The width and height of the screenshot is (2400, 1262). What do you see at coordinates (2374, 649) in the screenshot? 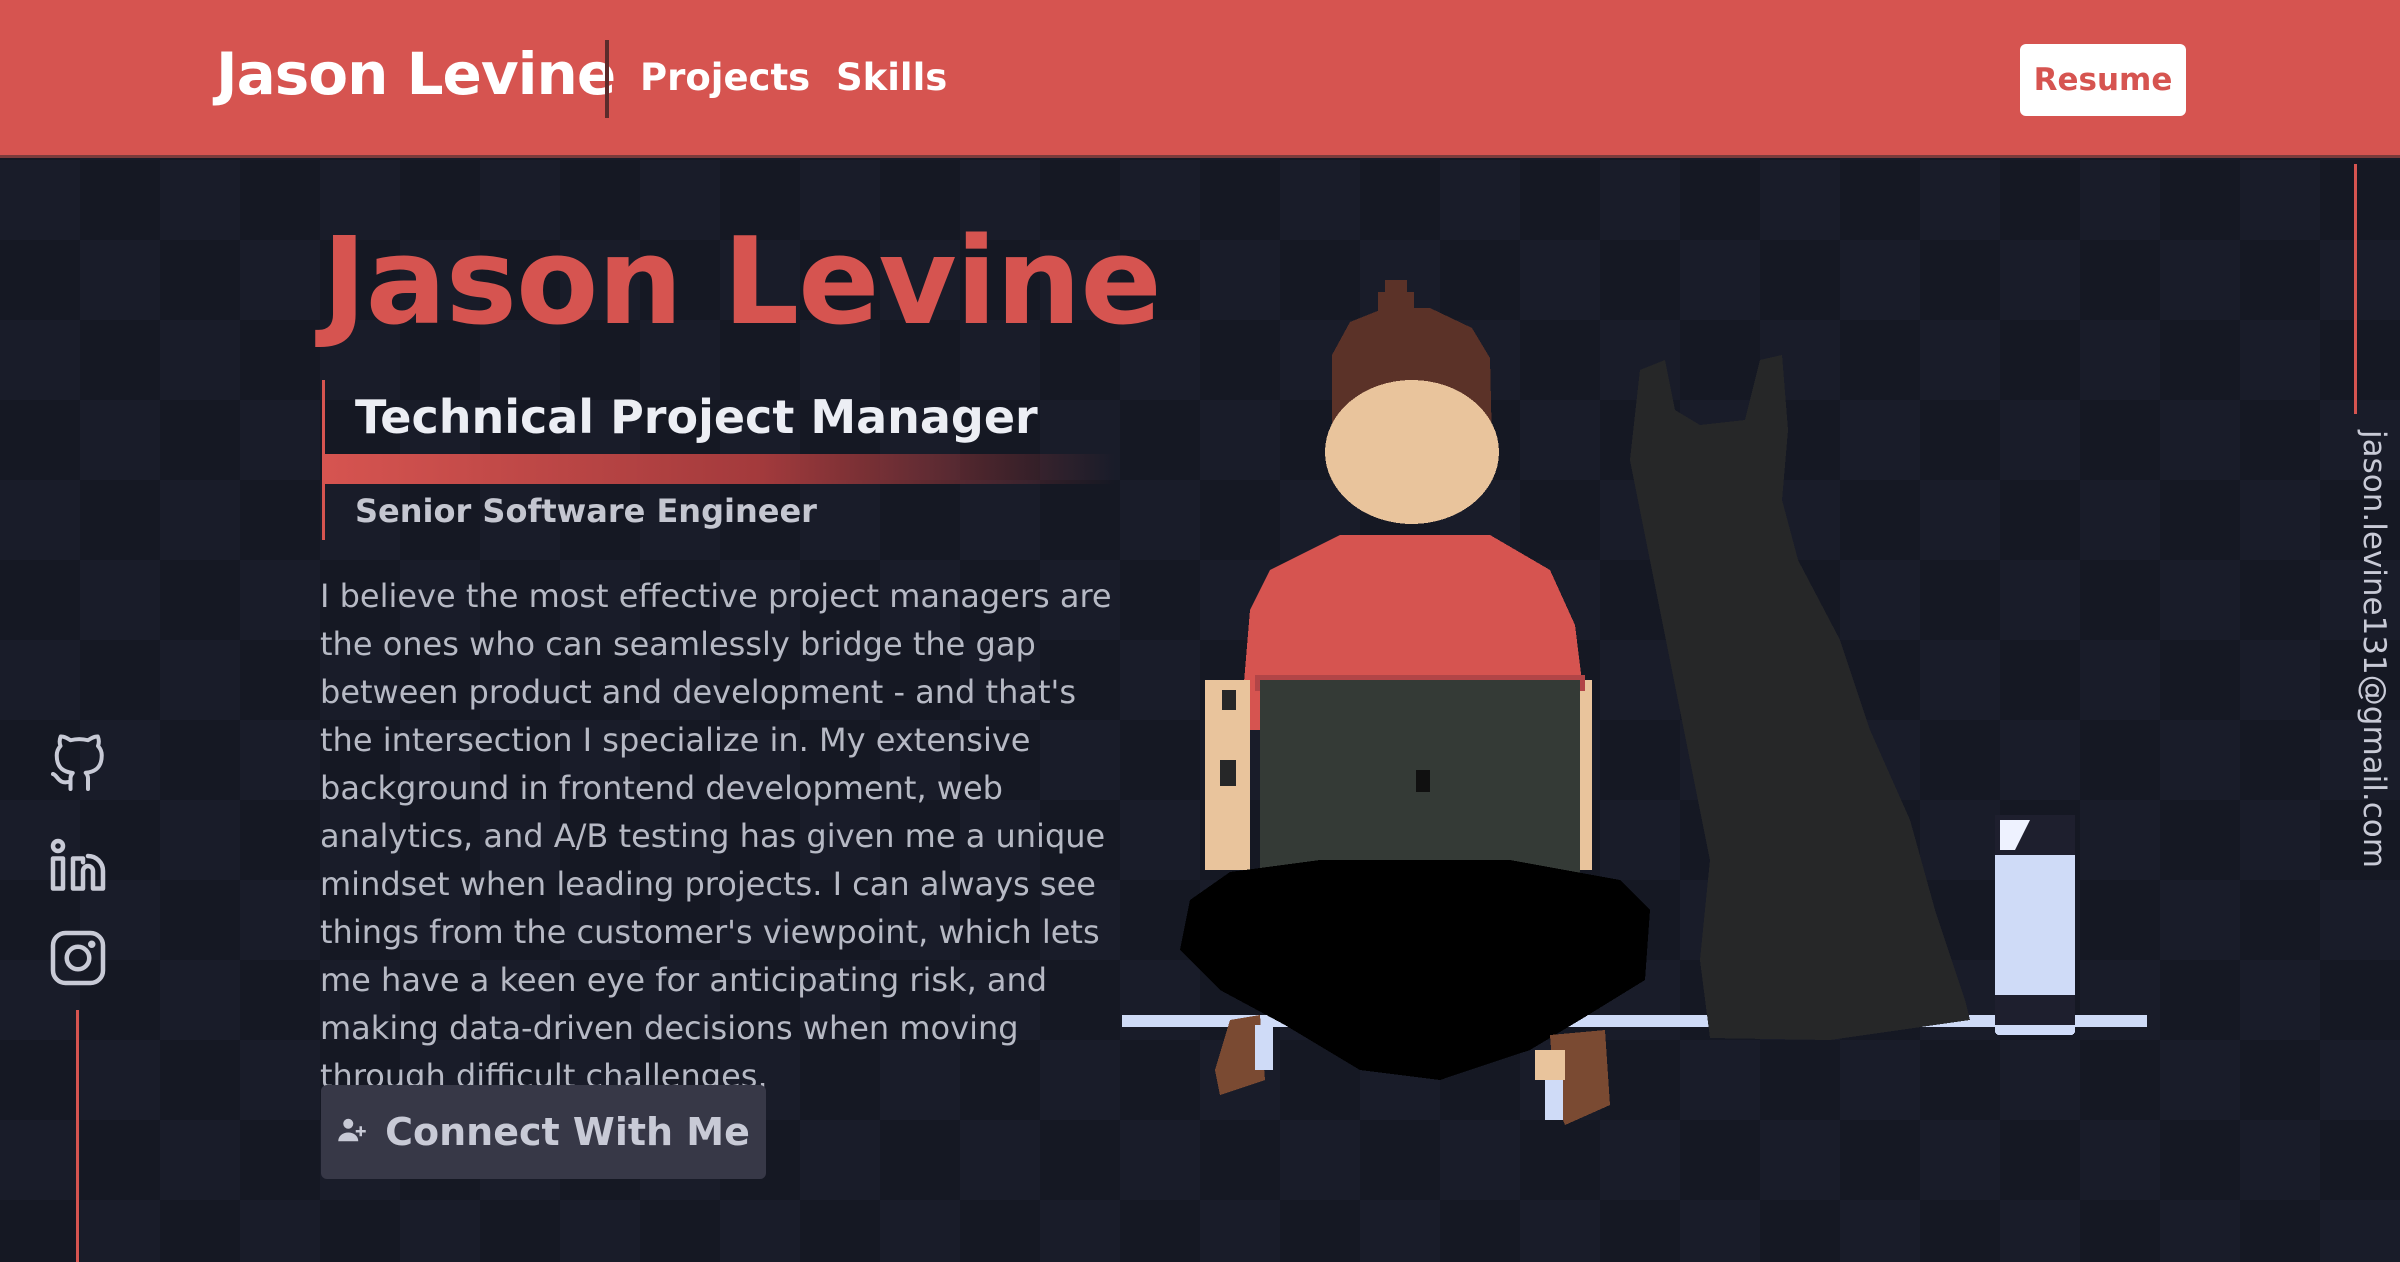
I see `email-link: jason.levine131@gmail.com` at bounding box center [2374, 649].